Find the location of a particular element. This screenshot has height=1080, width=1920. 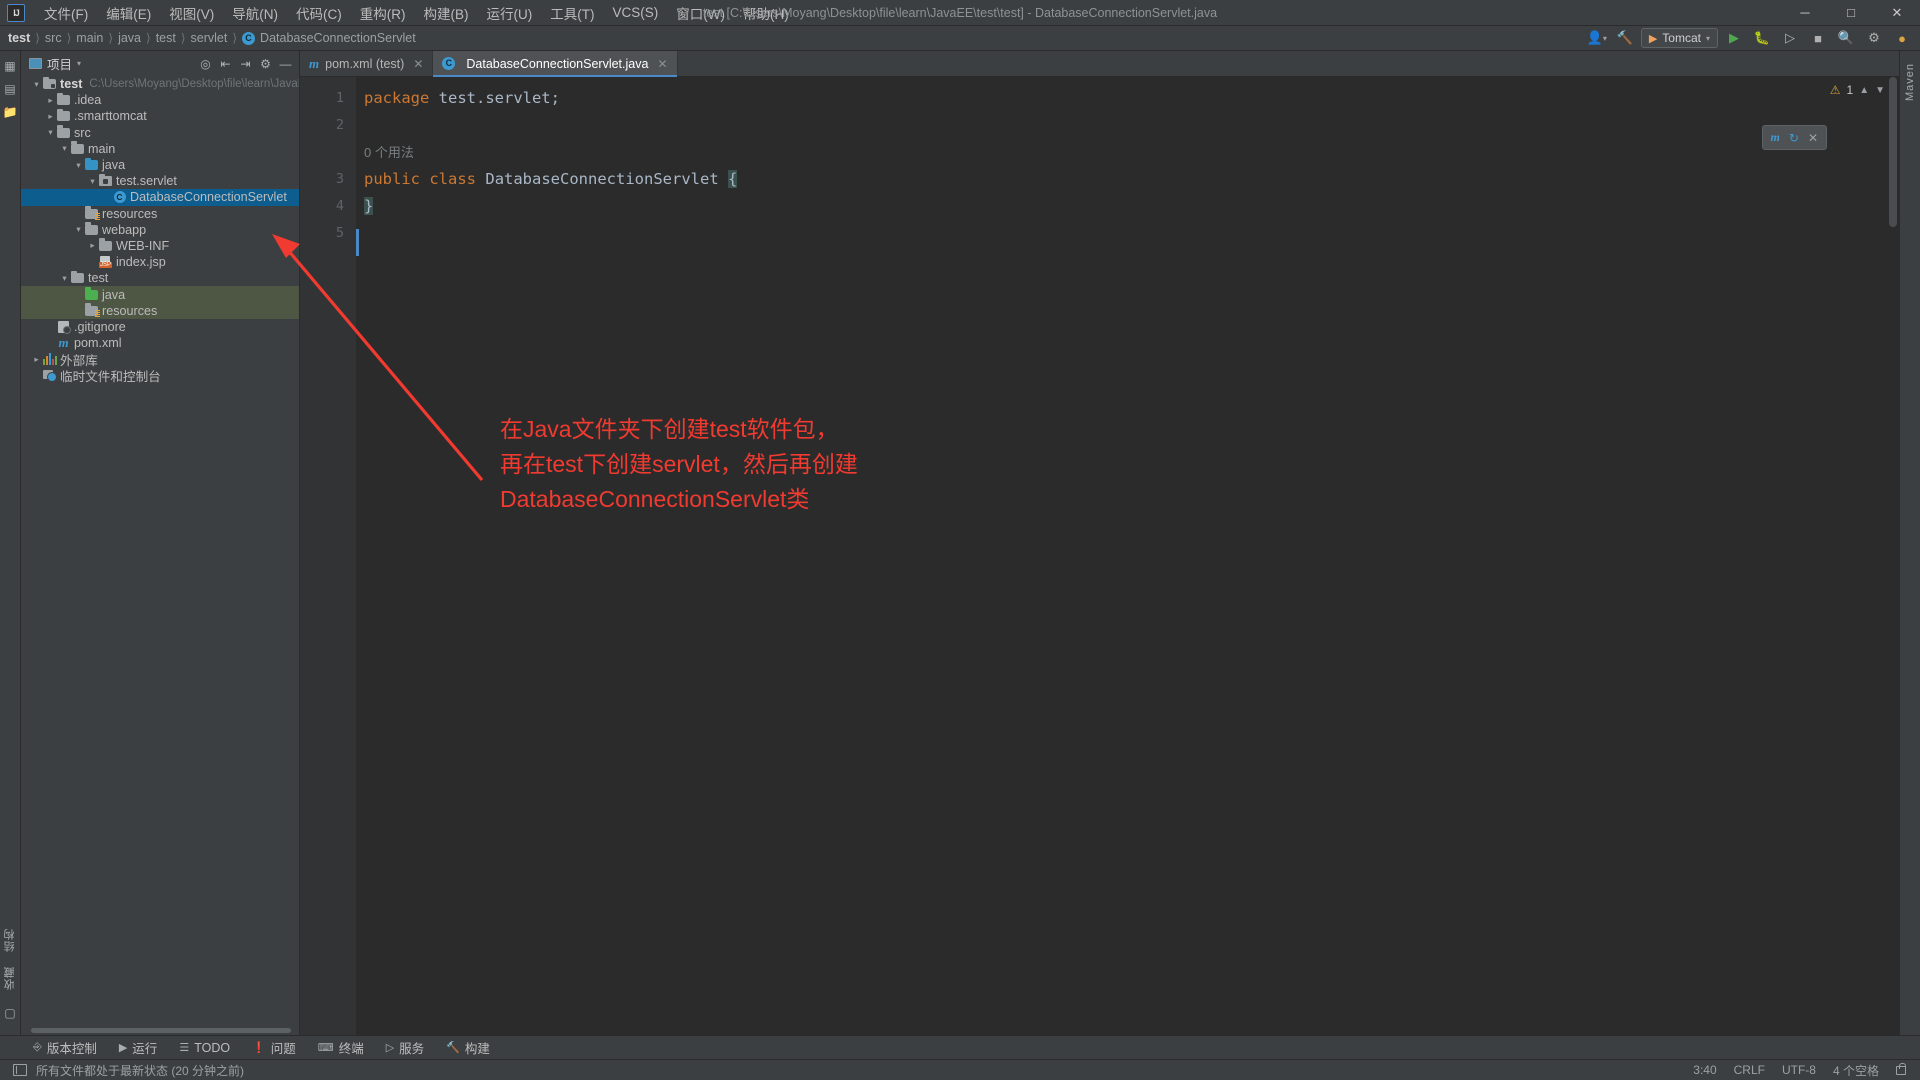

menu-help: 帮助(H) is located at coordinates (766, 13).